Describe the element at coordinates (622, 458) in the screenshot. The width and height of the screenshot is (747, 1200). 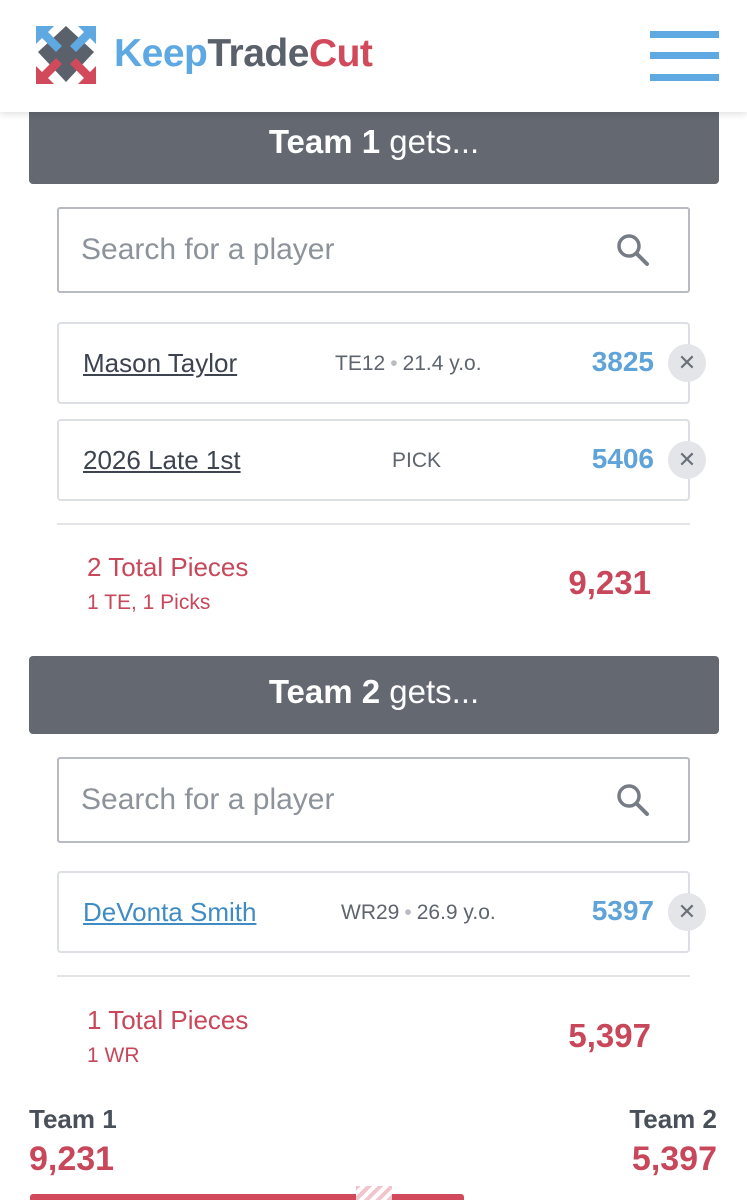
I see `asset-value: 5406` at that location.